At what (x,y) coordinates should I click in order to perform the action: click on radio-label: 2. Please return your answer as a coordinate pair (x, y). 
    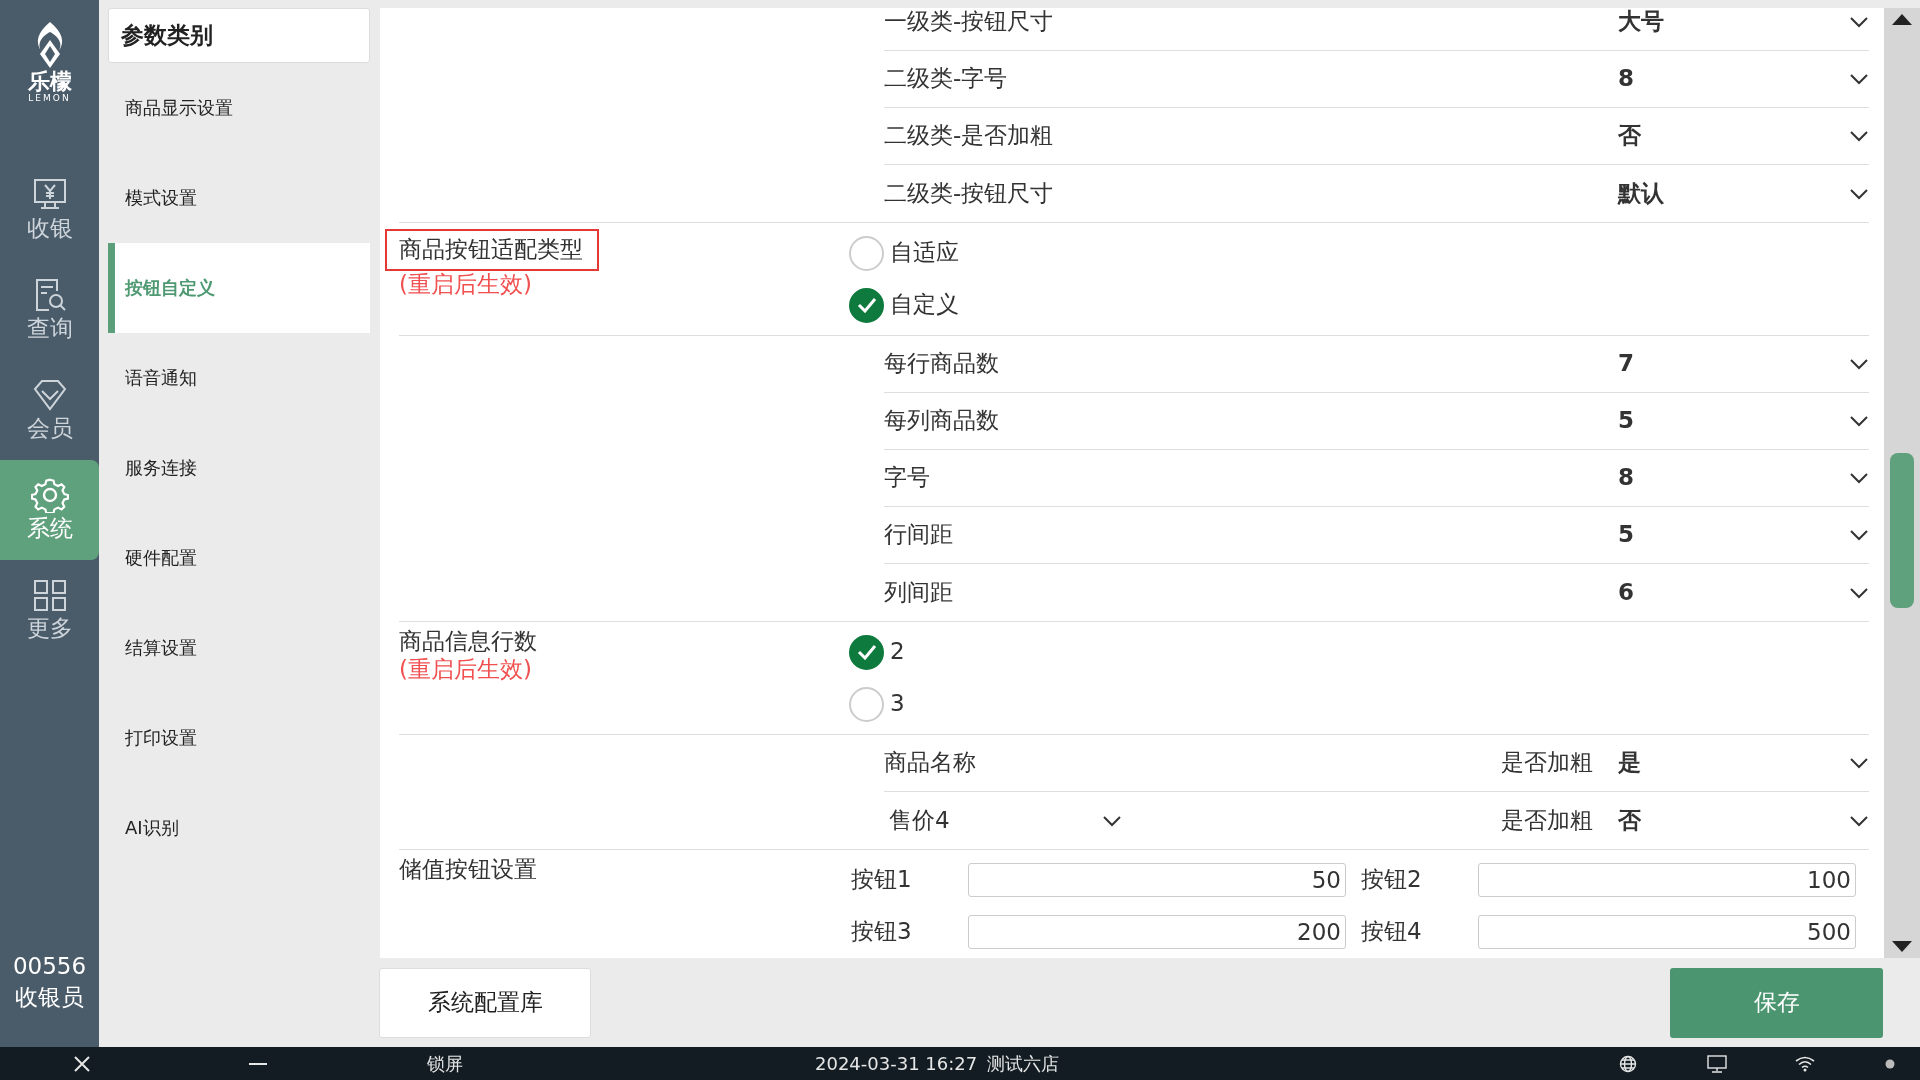
    Looking at the image, I should click on (897, 652).